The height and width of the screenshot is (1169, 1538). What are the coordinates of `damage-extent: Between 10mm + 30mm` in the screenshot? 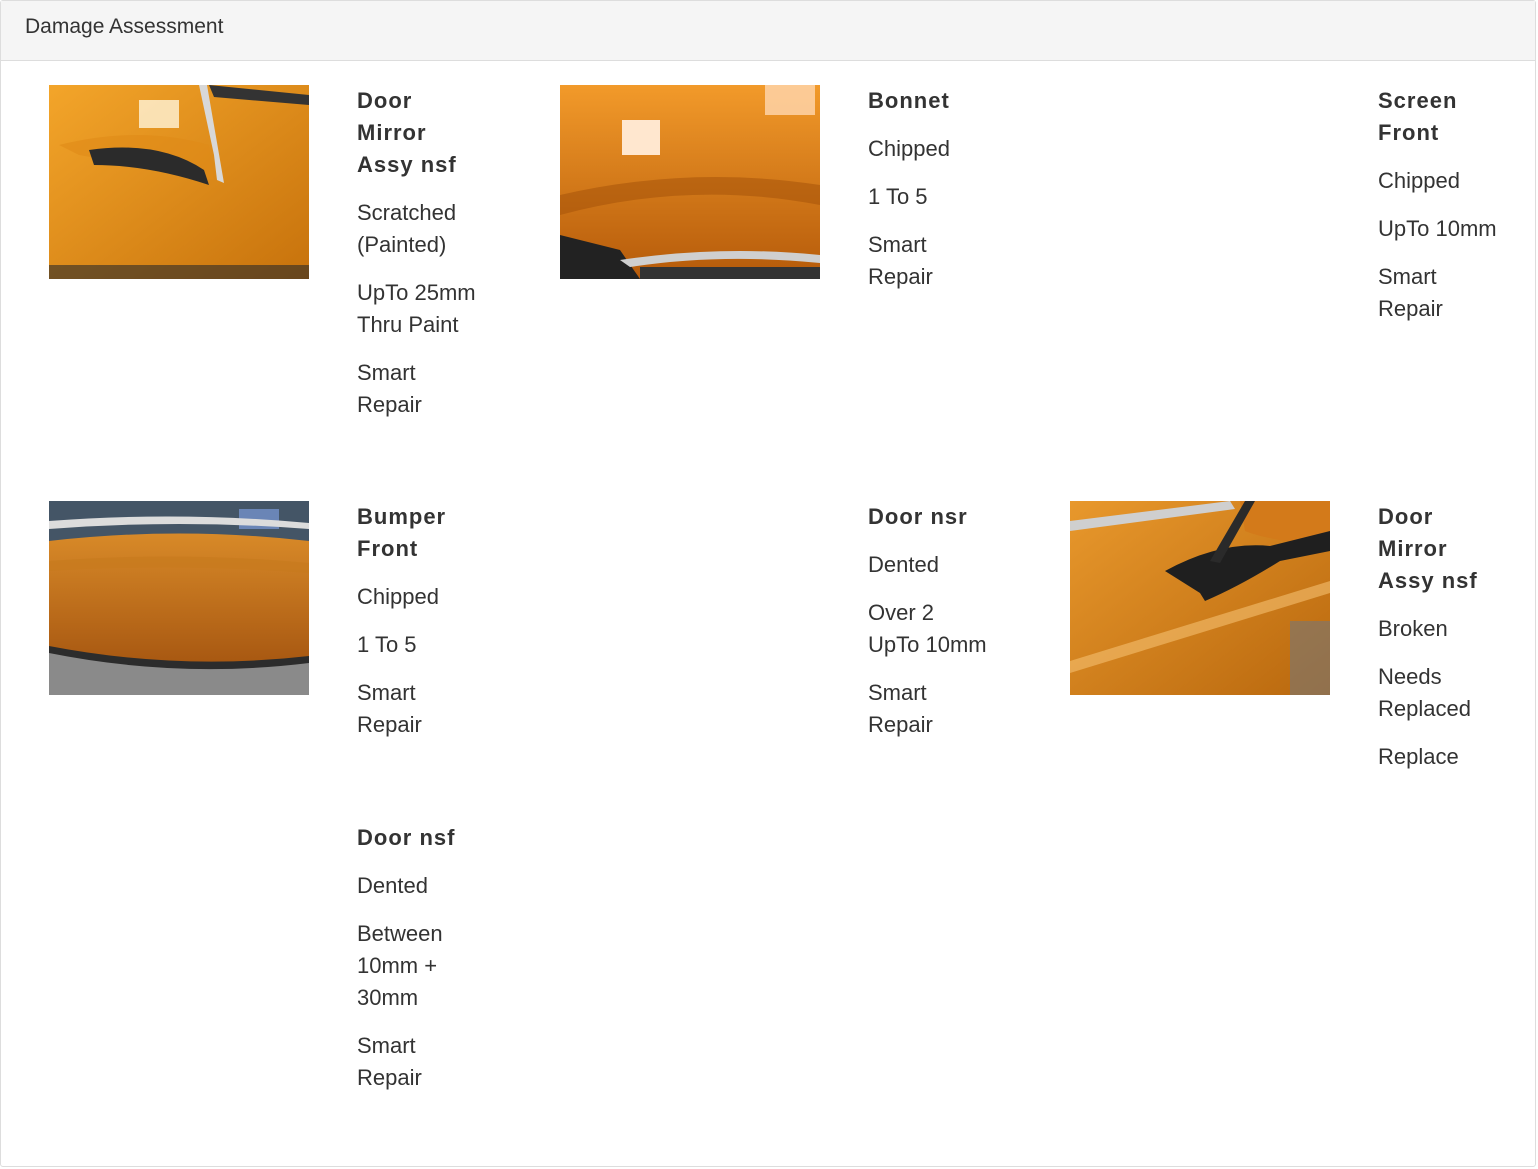 It's located at (400, 965).